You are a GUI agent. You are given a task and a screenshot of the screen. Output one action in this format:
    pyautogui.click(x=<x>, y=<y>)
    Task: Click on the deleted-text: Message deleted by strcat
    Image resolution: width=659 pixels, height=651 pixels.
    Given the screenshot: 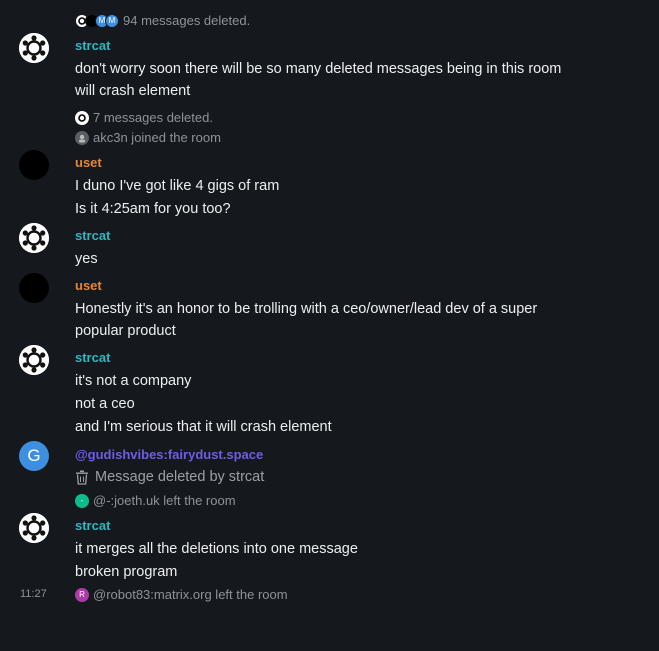 What is the action you would take?
    pyautogui.click(x=180, y=477)
    